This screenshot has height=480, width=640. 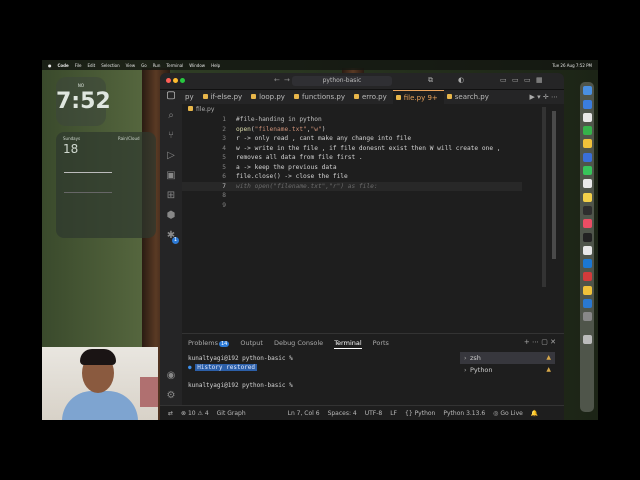 I want to click on tab-terminal: Terminal, so click(x=348, y=343).